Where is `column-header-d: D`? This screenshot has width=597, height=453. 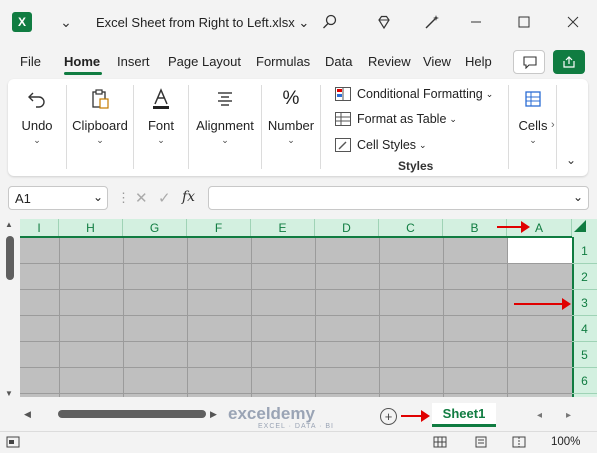 column-header-d: D is located at coordinates (347, 228).